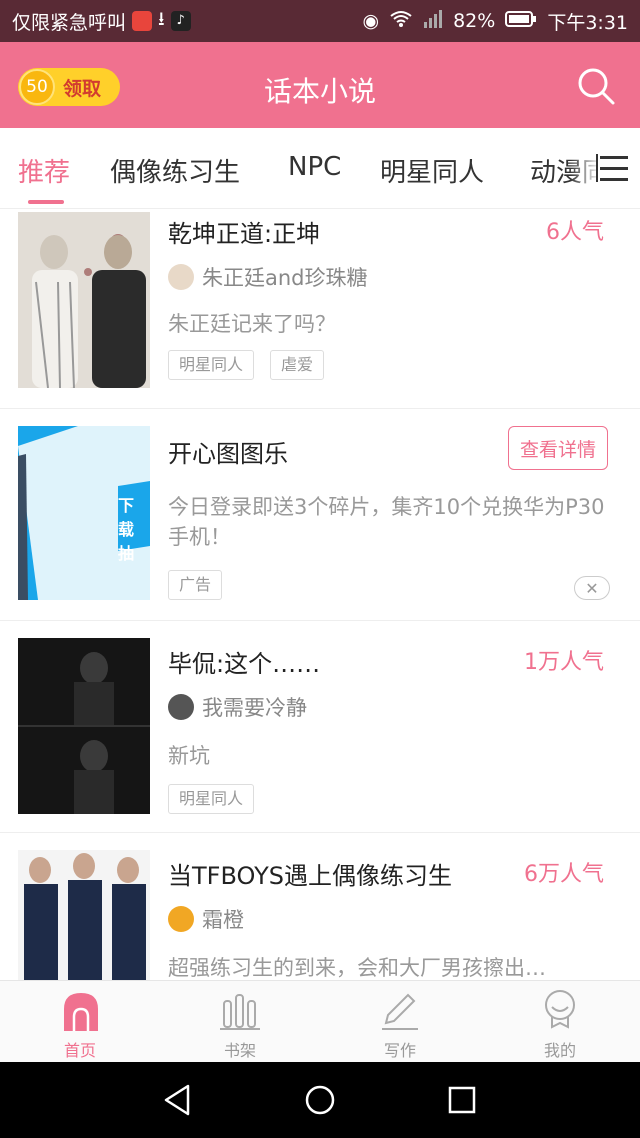 The height and width of the screenshot is (1138, 640). I want to click on home-circle-icon, so click(320, 1100).